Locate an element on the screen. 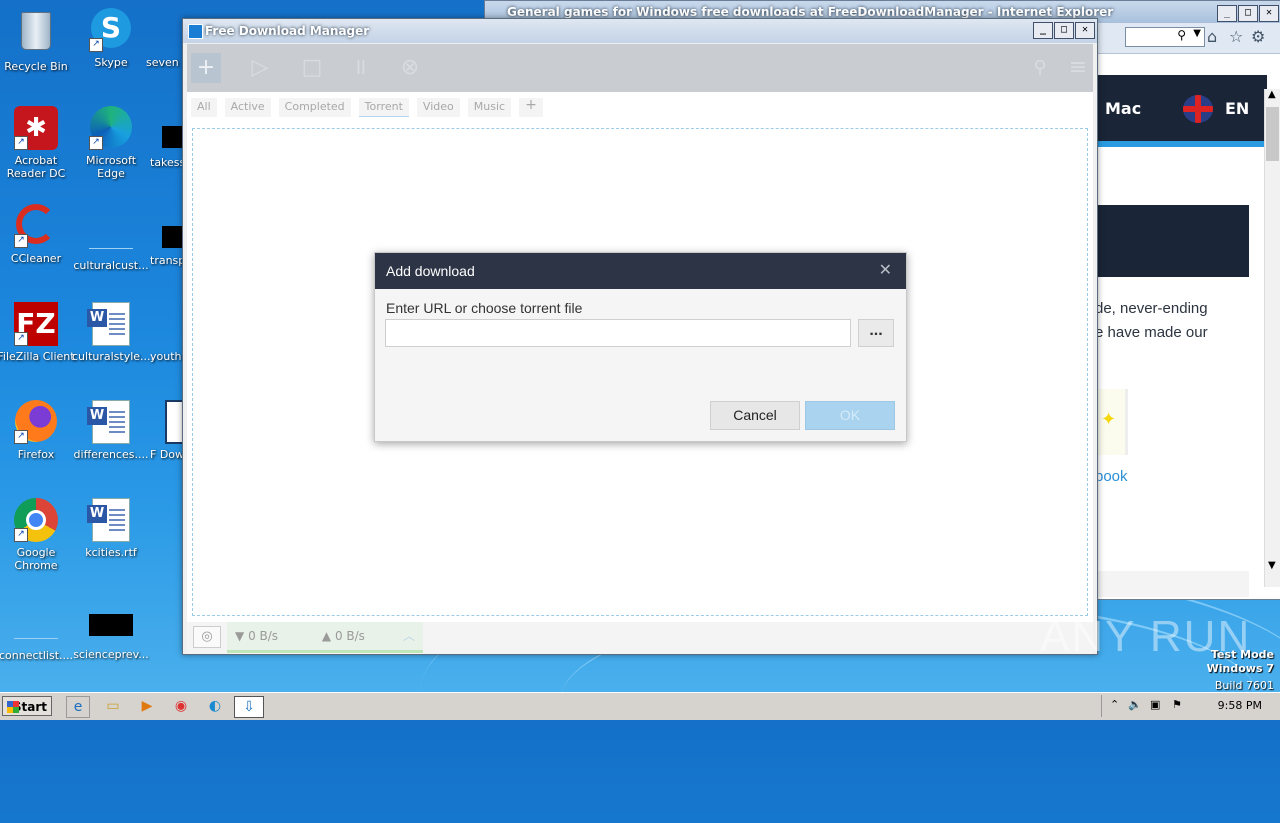 This screenshot has height=823, width=1280. close-icon: ✕ is located at coordinates (885, 271).